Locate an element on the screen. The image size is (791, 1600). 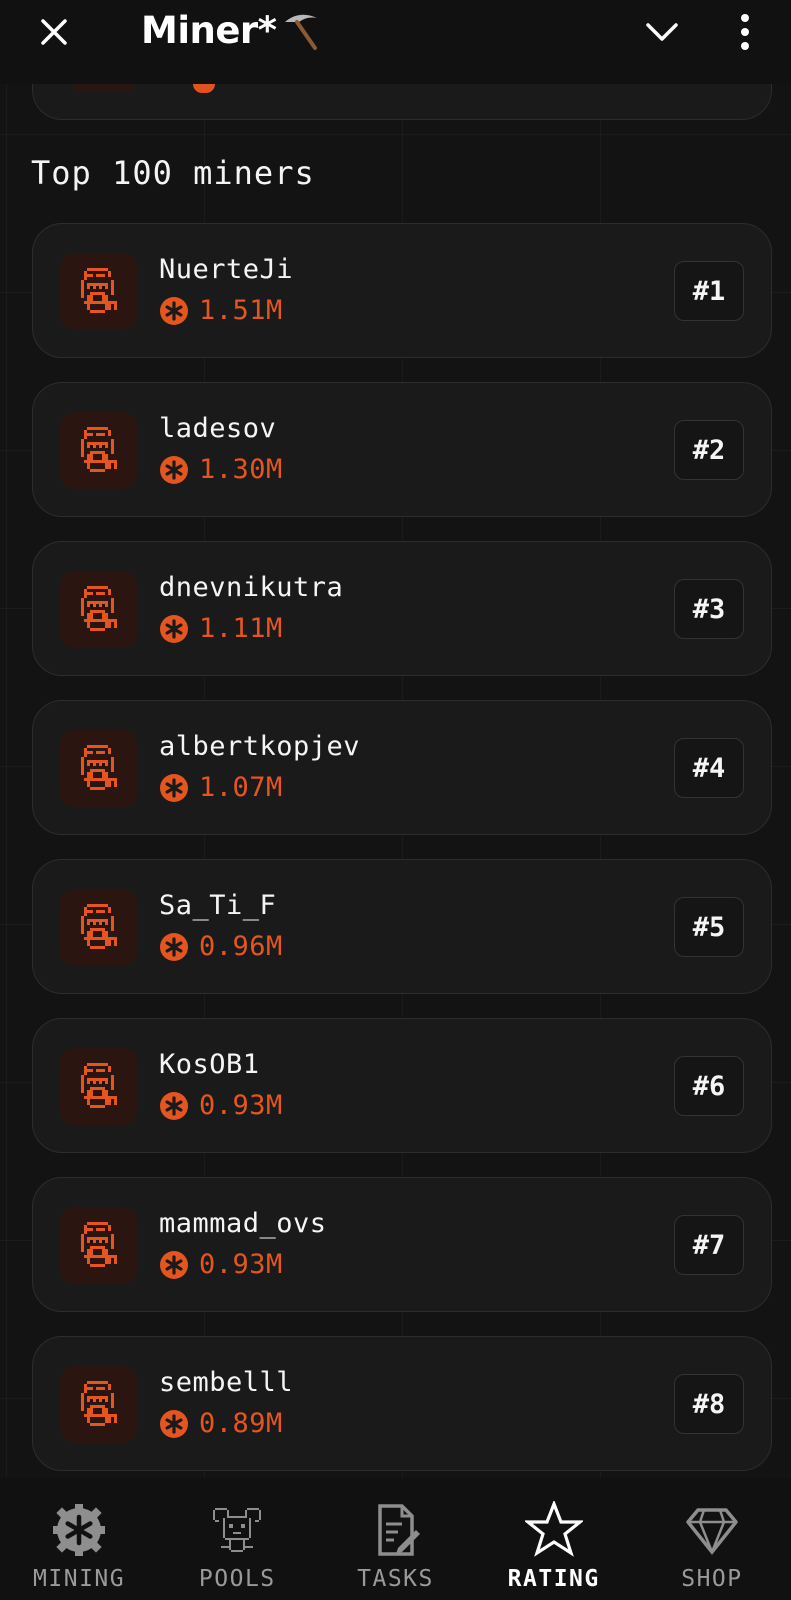
score-row: 0.89M is located at coordinates (221, 1423).